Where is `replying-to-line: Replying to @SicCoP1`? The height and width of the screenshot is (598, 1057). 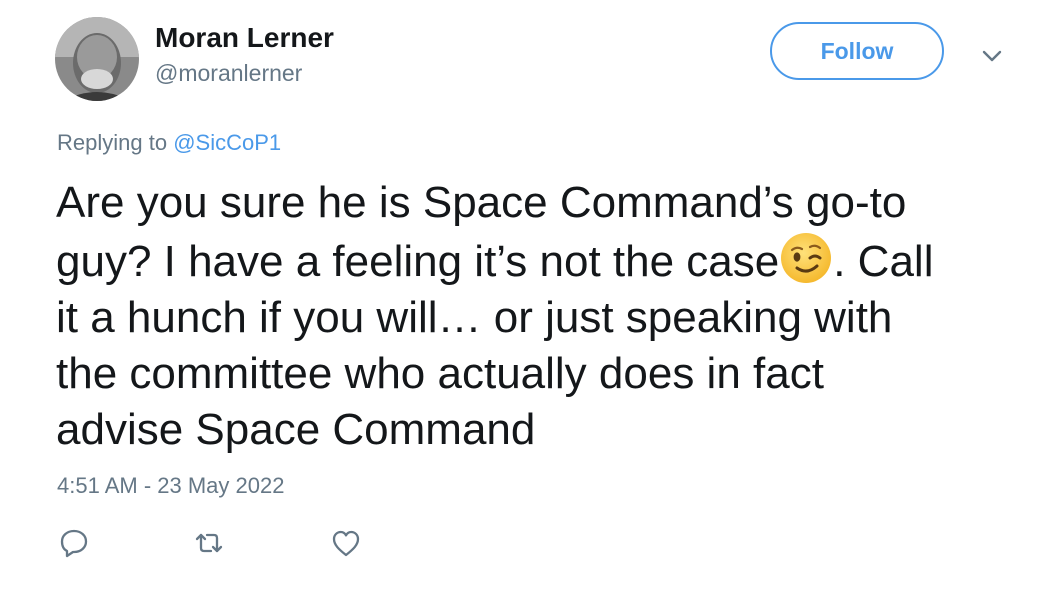 replying-to-line: Replying to @SicCoP1 is located at coordinates (169, 143).